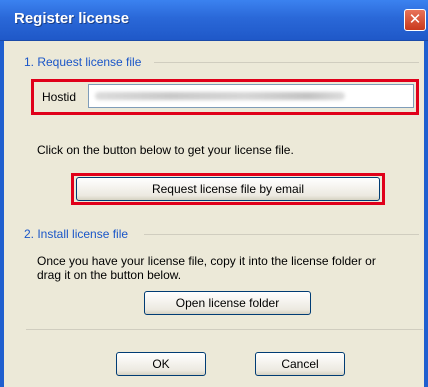 This screenshot has height=387, width=428. What do you see at coordinates (300, 364) in the screenshot?
I see `cancel-button: Cancel` at bounding box center [300, 364].